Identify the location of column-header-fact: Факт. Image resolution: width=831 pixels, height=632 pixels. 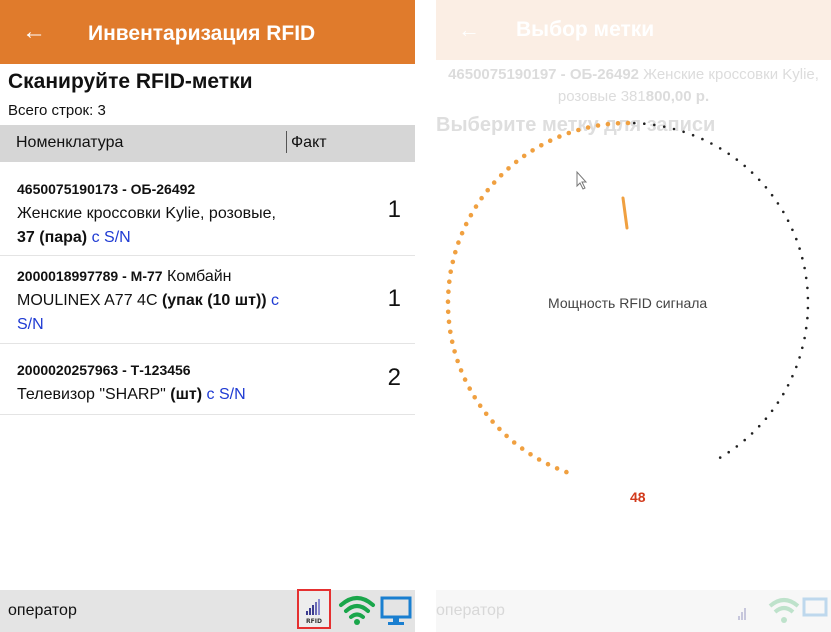
(309, 142).